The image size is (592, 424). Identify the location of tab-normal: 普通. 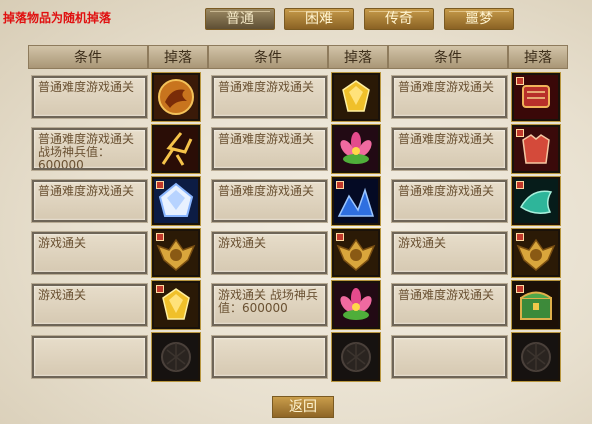
(240, 19).